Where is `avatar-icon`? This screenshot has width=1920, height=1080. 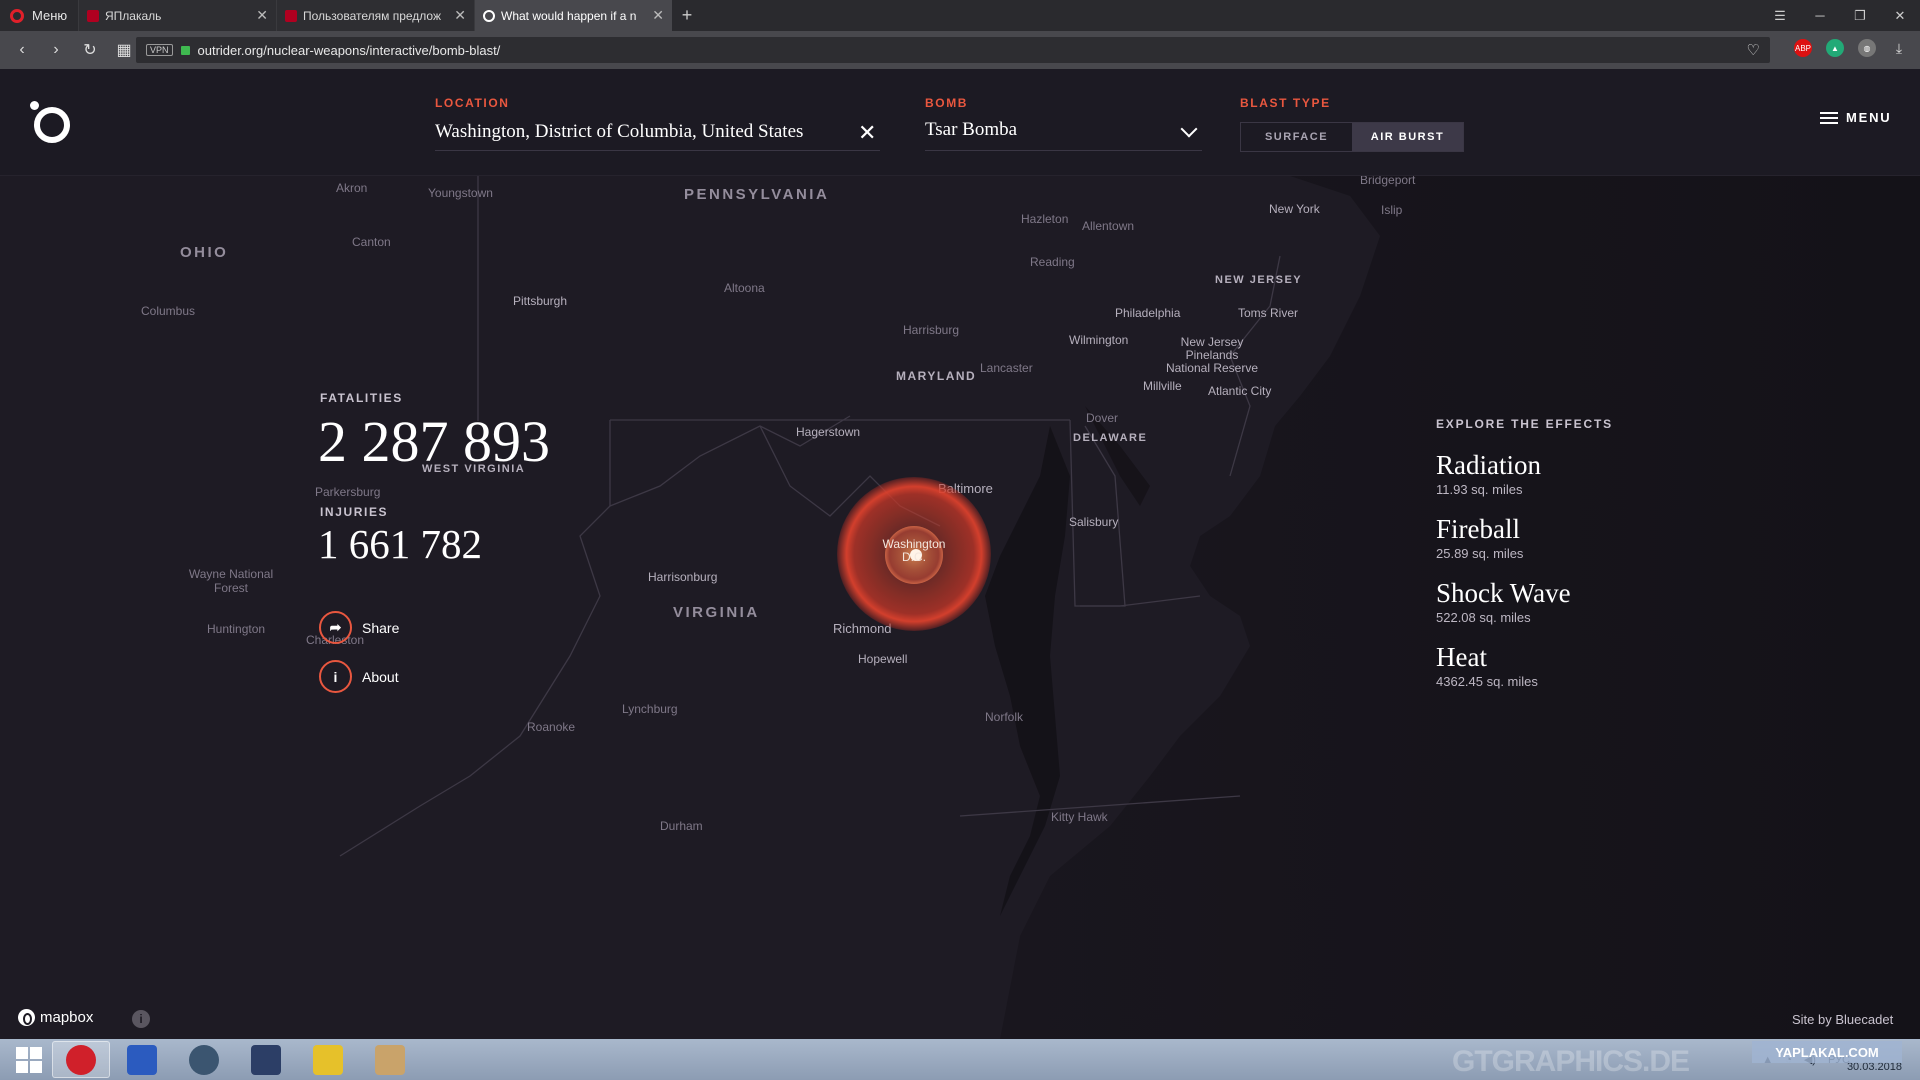
avatar-icon is located at coordinates (266, 1059).